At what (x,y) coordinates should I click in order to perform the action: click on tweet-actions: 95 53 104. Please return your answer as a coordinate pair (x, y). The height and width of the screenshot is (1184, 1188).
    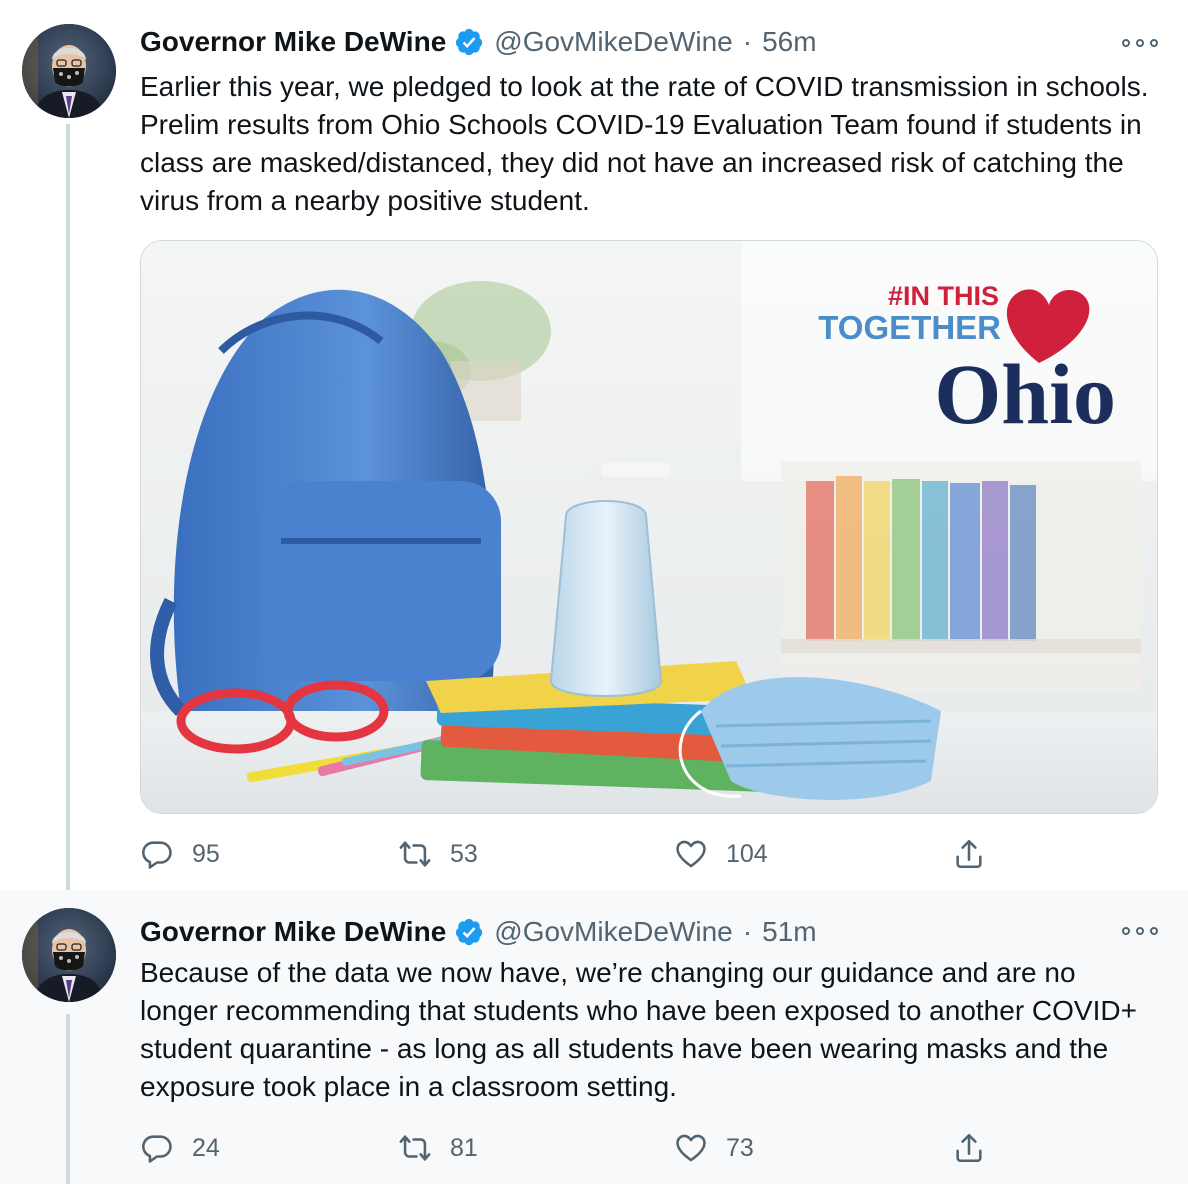
    Looking at the image, I should click on (570, 854).